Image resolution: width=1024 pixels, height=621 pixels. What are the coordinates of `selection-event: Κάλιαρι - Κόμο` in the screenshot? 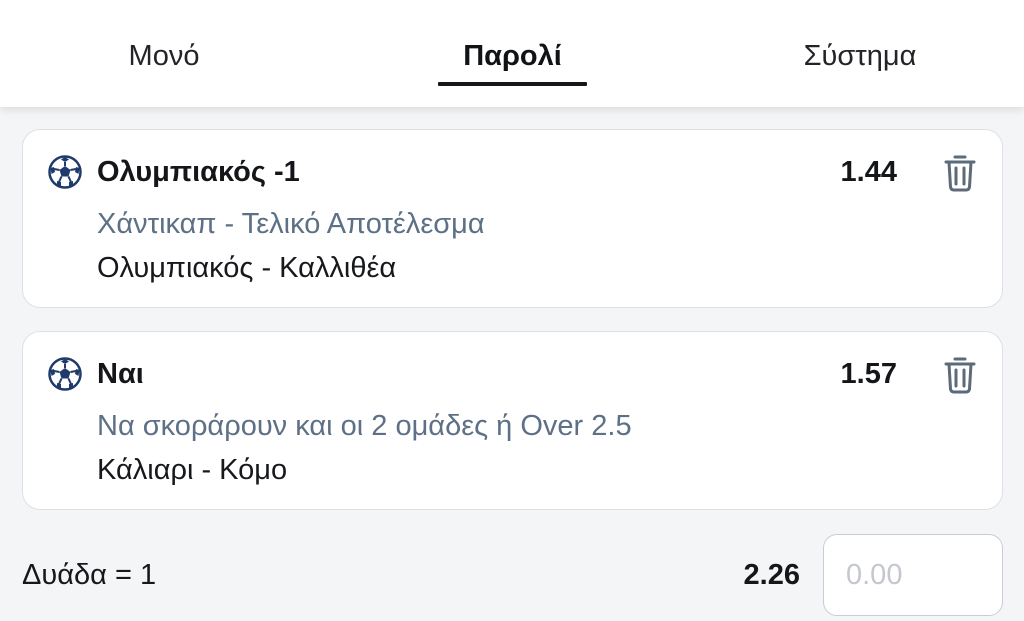 It's located at (192, 470).